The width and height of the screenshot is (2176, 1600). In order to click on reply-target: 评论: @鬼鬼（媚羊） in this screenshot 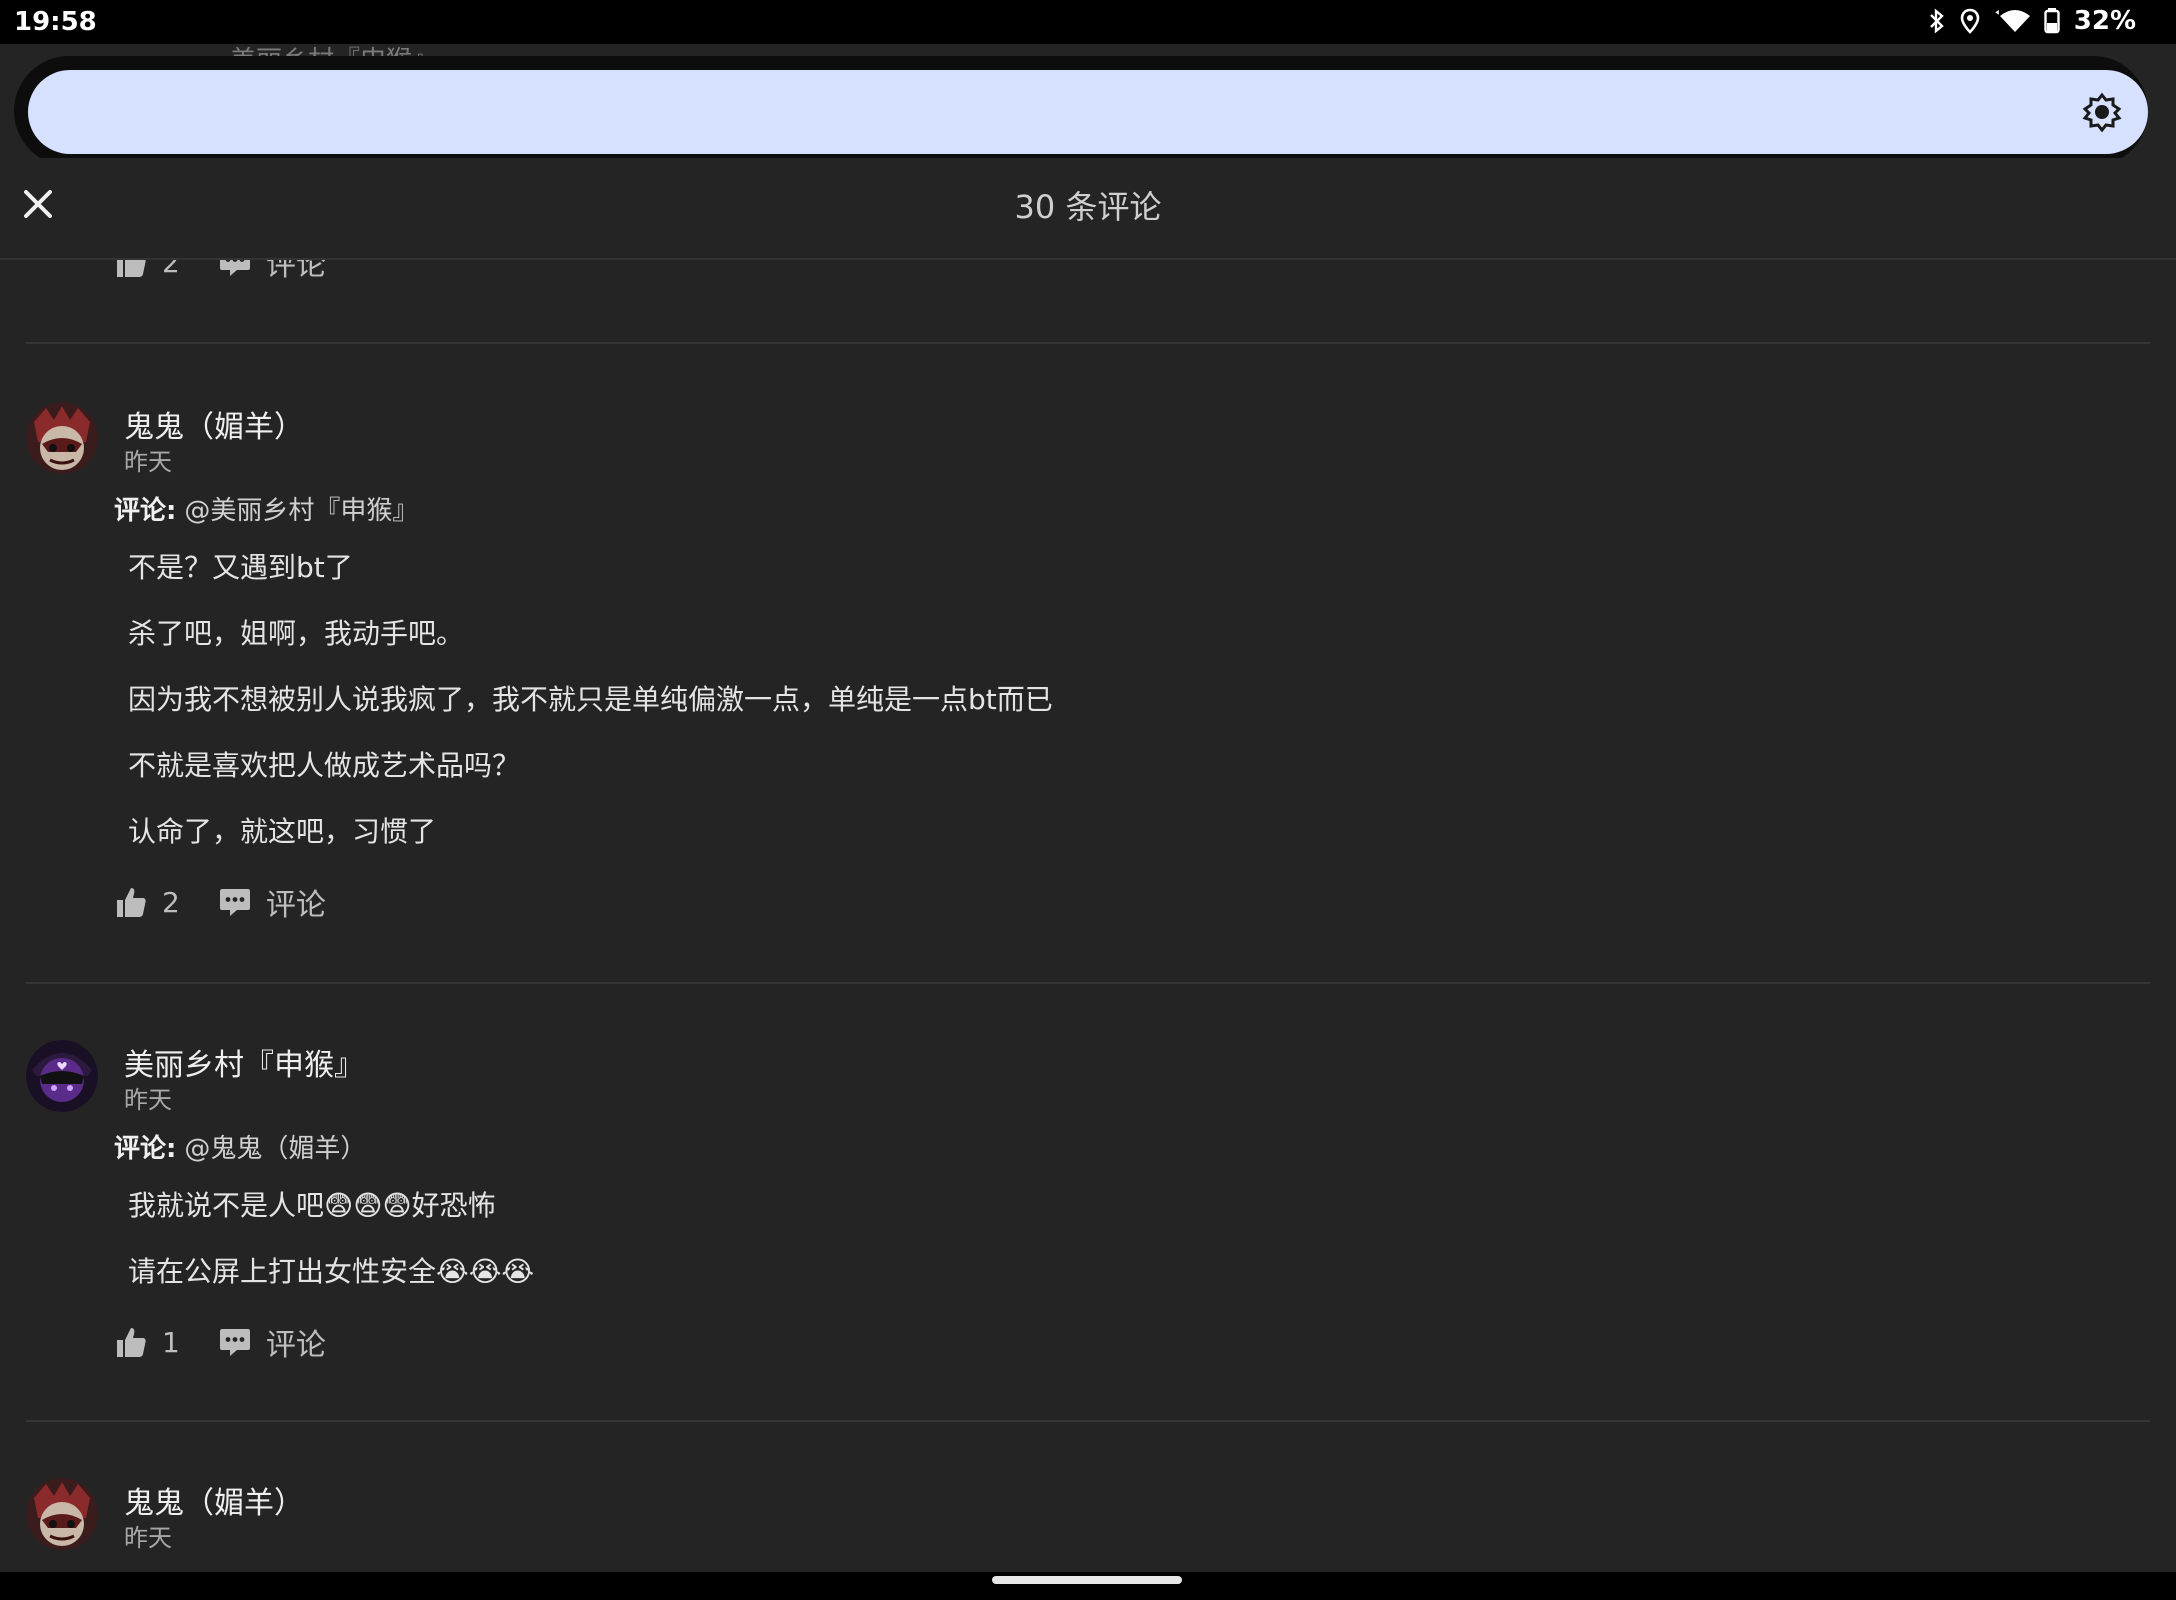, I will do `click(240, 1146)`.